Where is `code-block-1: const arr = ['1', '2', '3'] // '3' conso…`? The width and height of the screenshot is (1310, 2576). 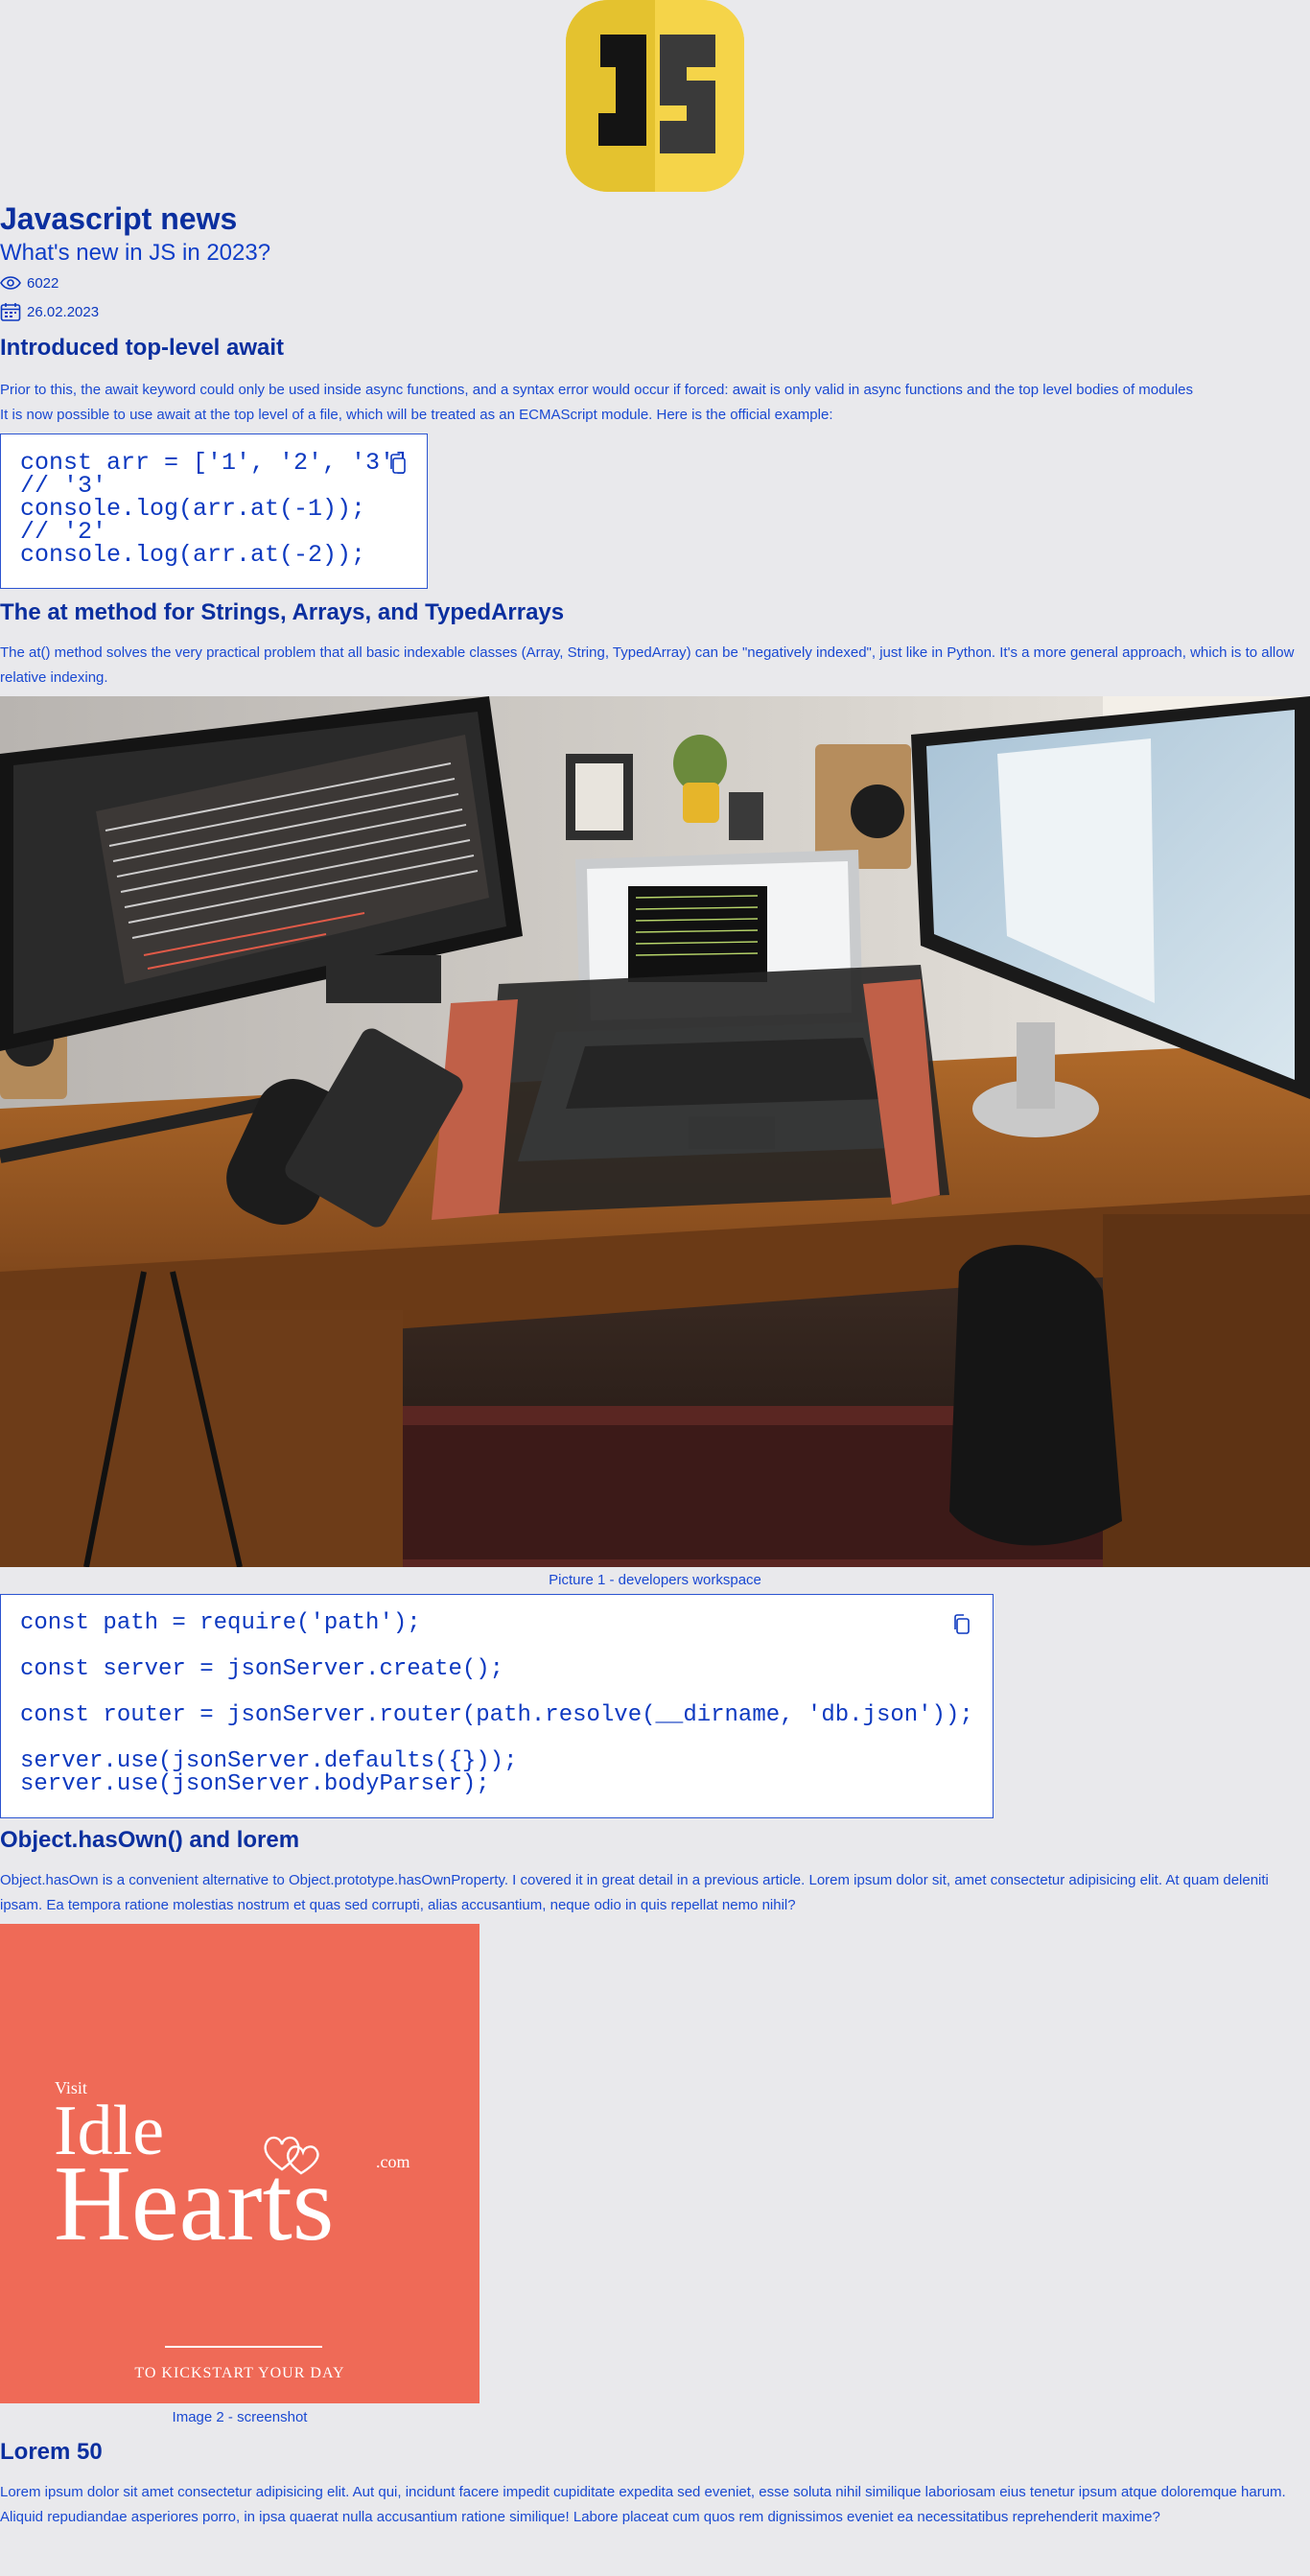
code-block-1: const arr = ['1', '2', '3'] // '3' conso… is located at coordinates (214, 511).